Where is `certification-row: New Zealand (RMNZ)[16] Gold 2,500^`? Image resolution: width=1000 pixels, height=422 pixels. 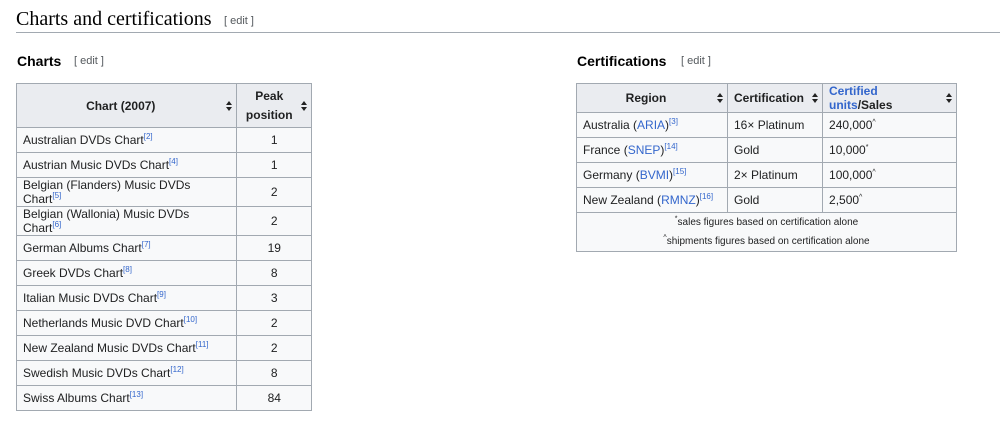
certification-row: New Zealand (RMNZ)[16] Gold 2,500^ is located at coordinates (766, 200).